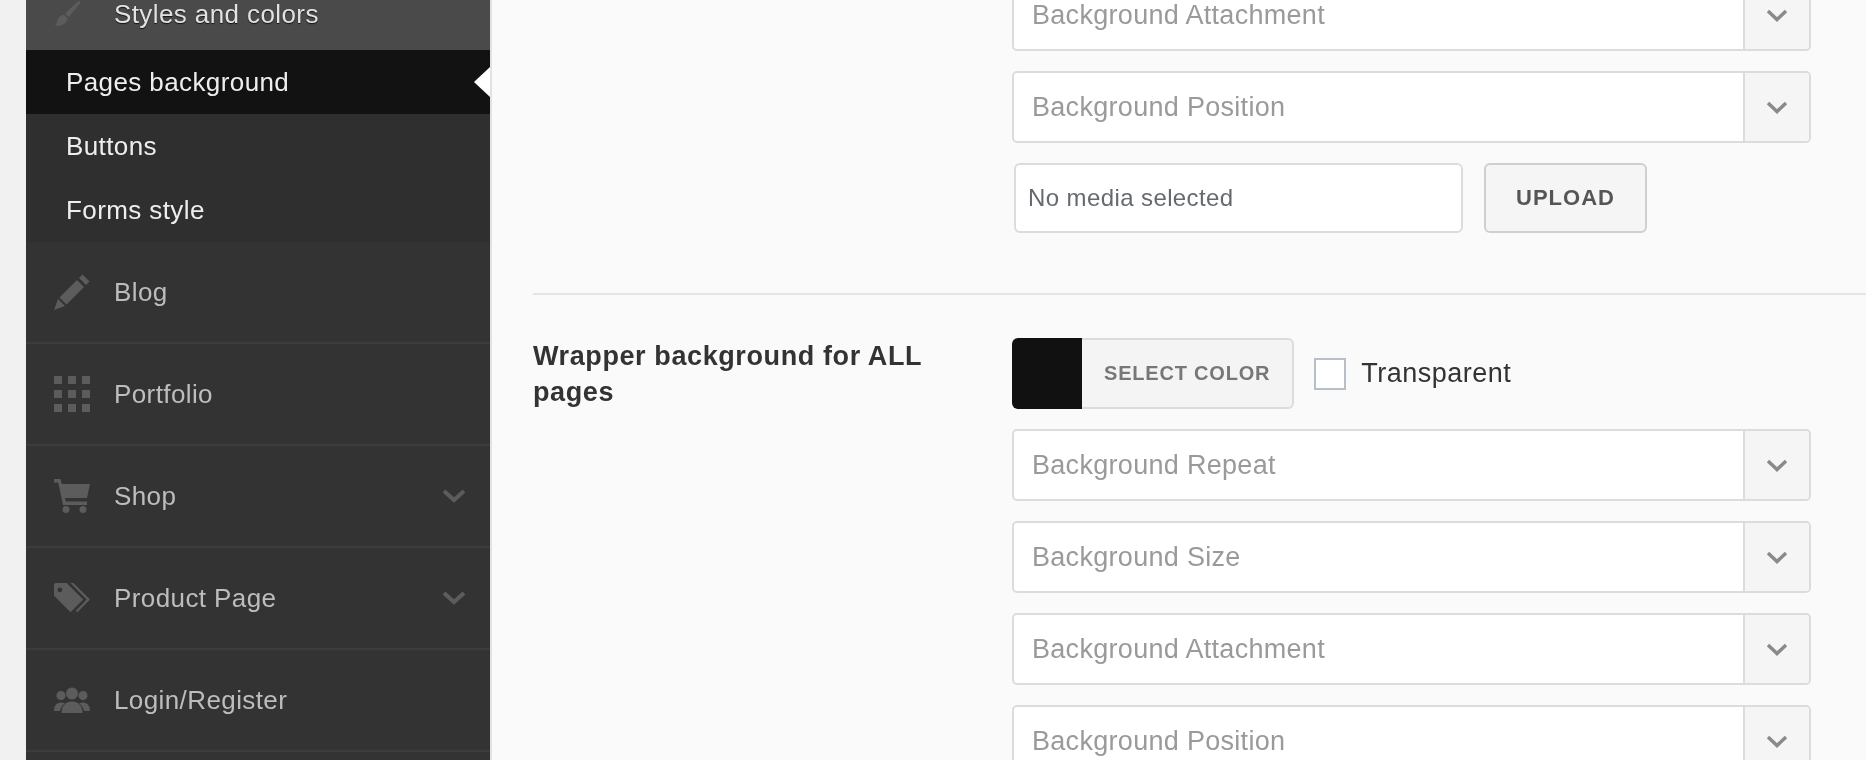  What do you see at coordinates (1330, 373) in the screenshot?
I see `checkbox` at bounding box center [1330, 373].